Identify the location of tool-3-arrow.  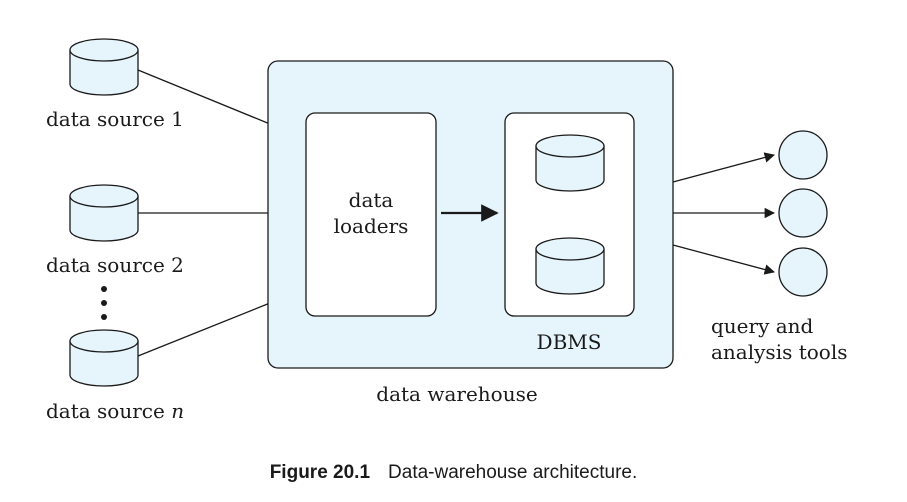
(724, 259).